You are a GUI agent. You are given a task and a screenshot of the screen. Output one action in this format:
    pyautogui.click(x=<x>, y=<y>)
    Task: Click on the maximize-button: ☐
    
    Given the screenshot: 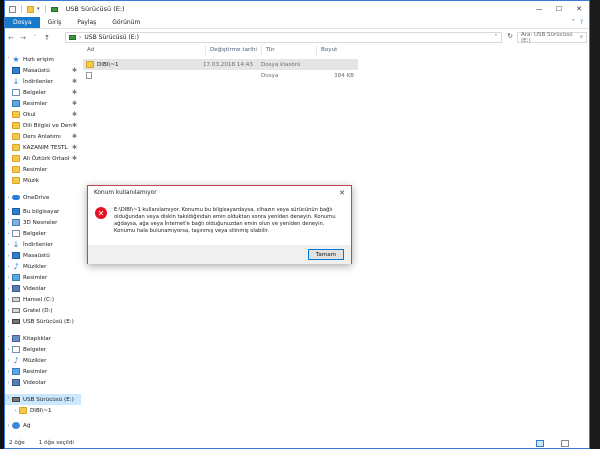 What is the action you would take?
    pyautogui.click(x=559, y=9)
    